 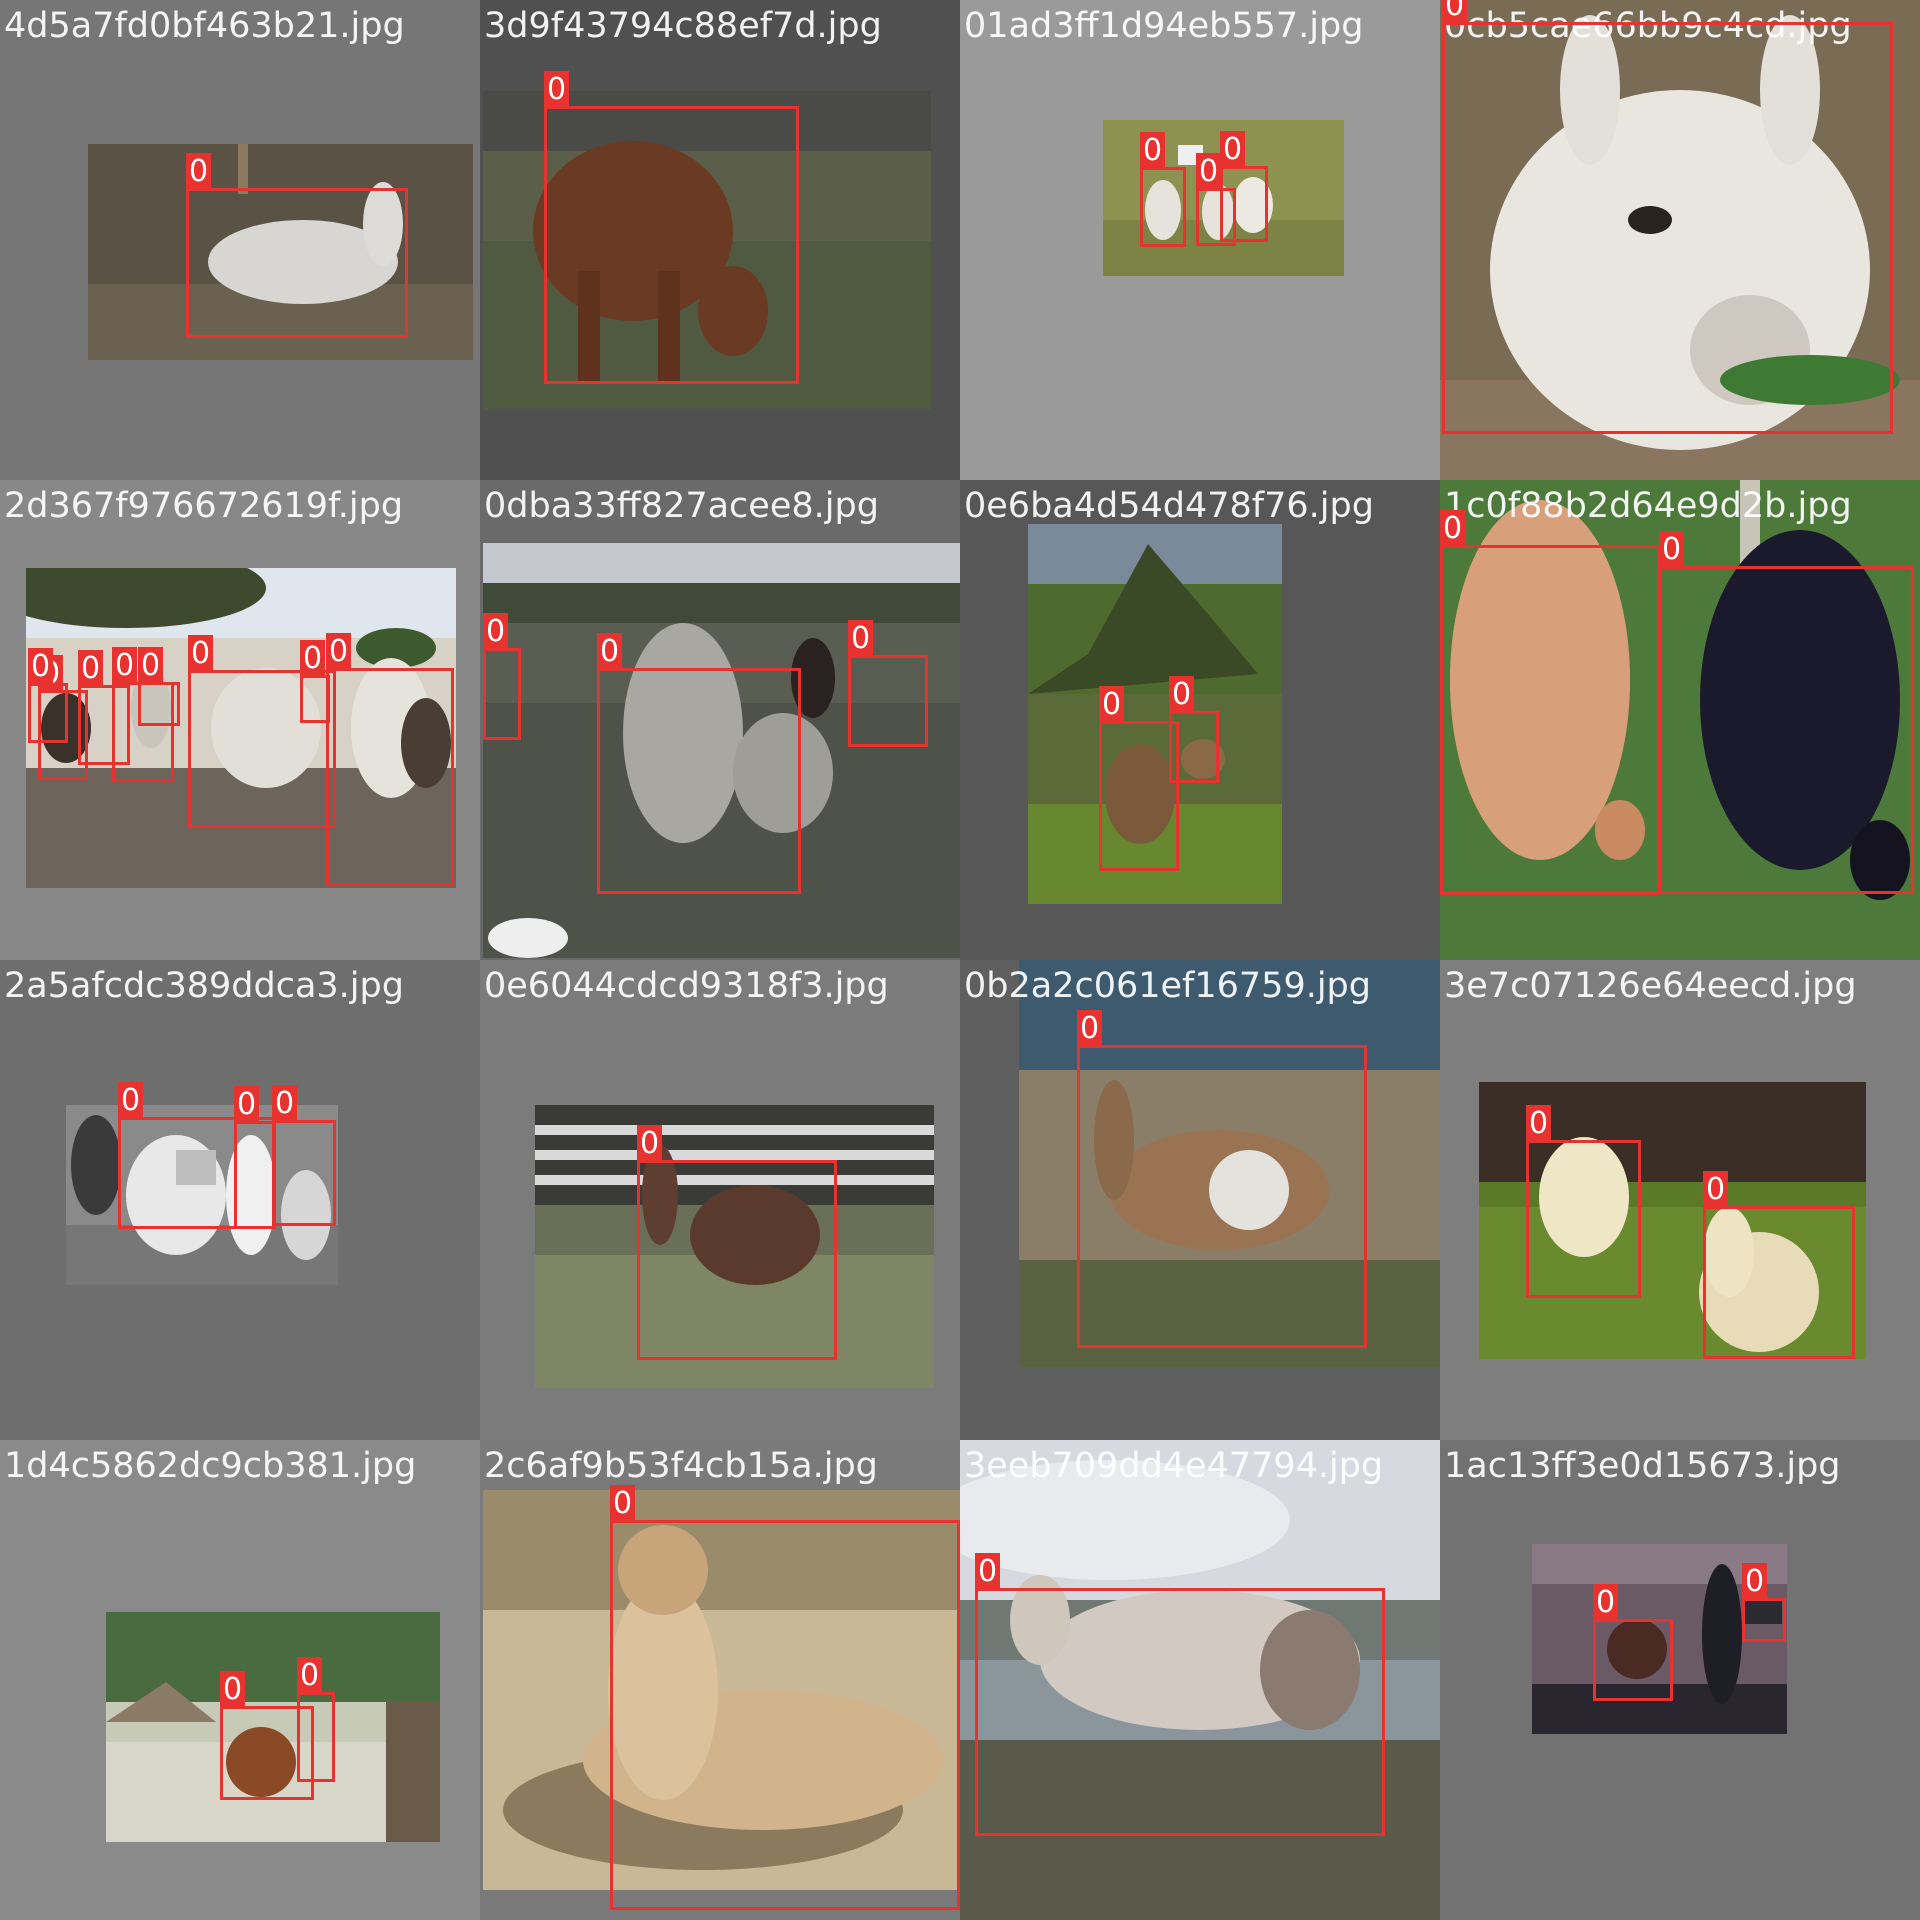 What do you see at coordinates (204, 986) in the screenshot?
I see `tile-filename: 2a5afcdc389ddca3.jpg` at bounding box center [204, 986].